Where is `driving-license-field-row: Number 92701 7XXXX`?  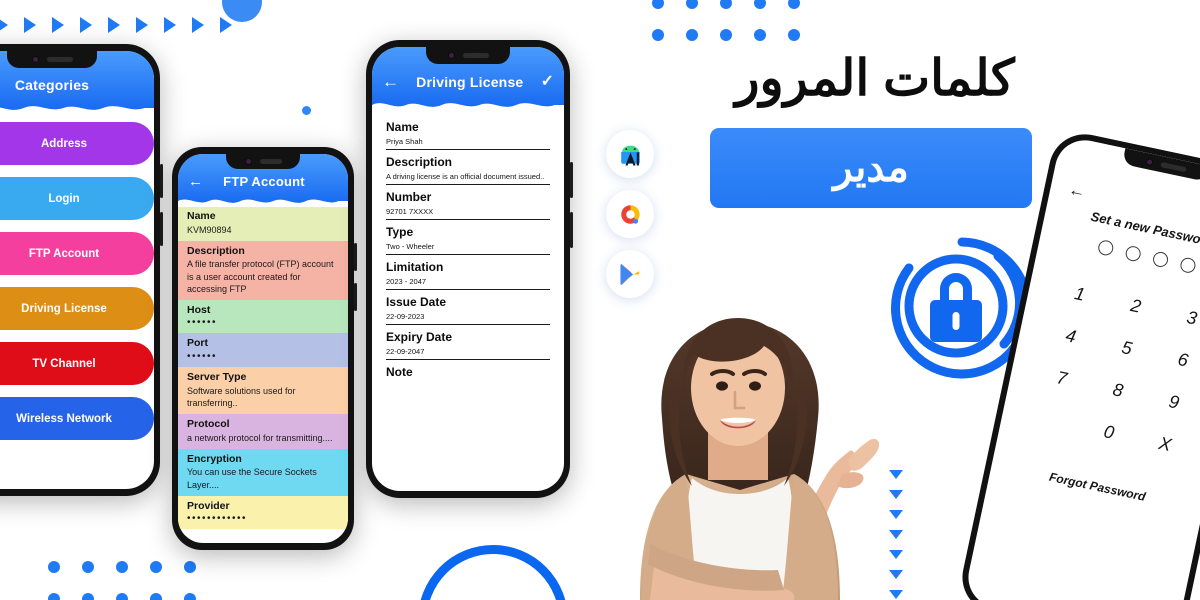 driving-license-field-row: Number 92701 7XXXX is located at coordinates (468, 202).